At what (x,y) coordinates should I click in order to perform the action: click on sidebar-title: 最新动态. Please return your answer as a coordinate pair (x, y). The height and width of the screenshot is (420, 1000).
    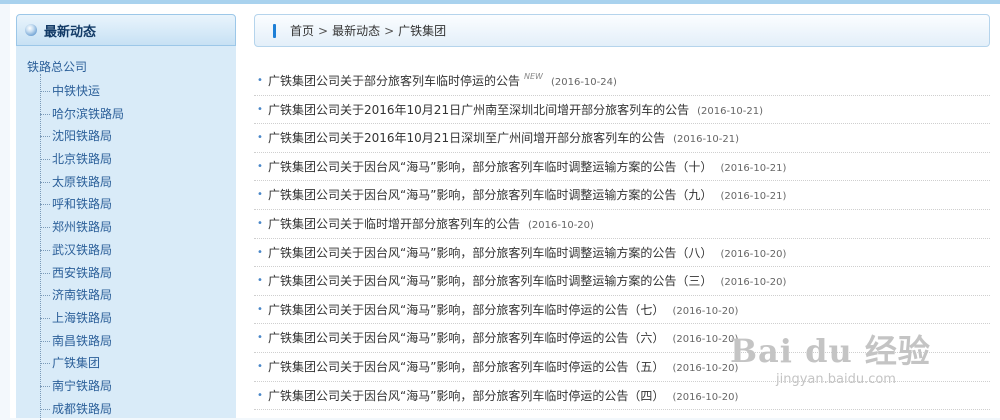
    Looking at the image, I should click on (70, 32).